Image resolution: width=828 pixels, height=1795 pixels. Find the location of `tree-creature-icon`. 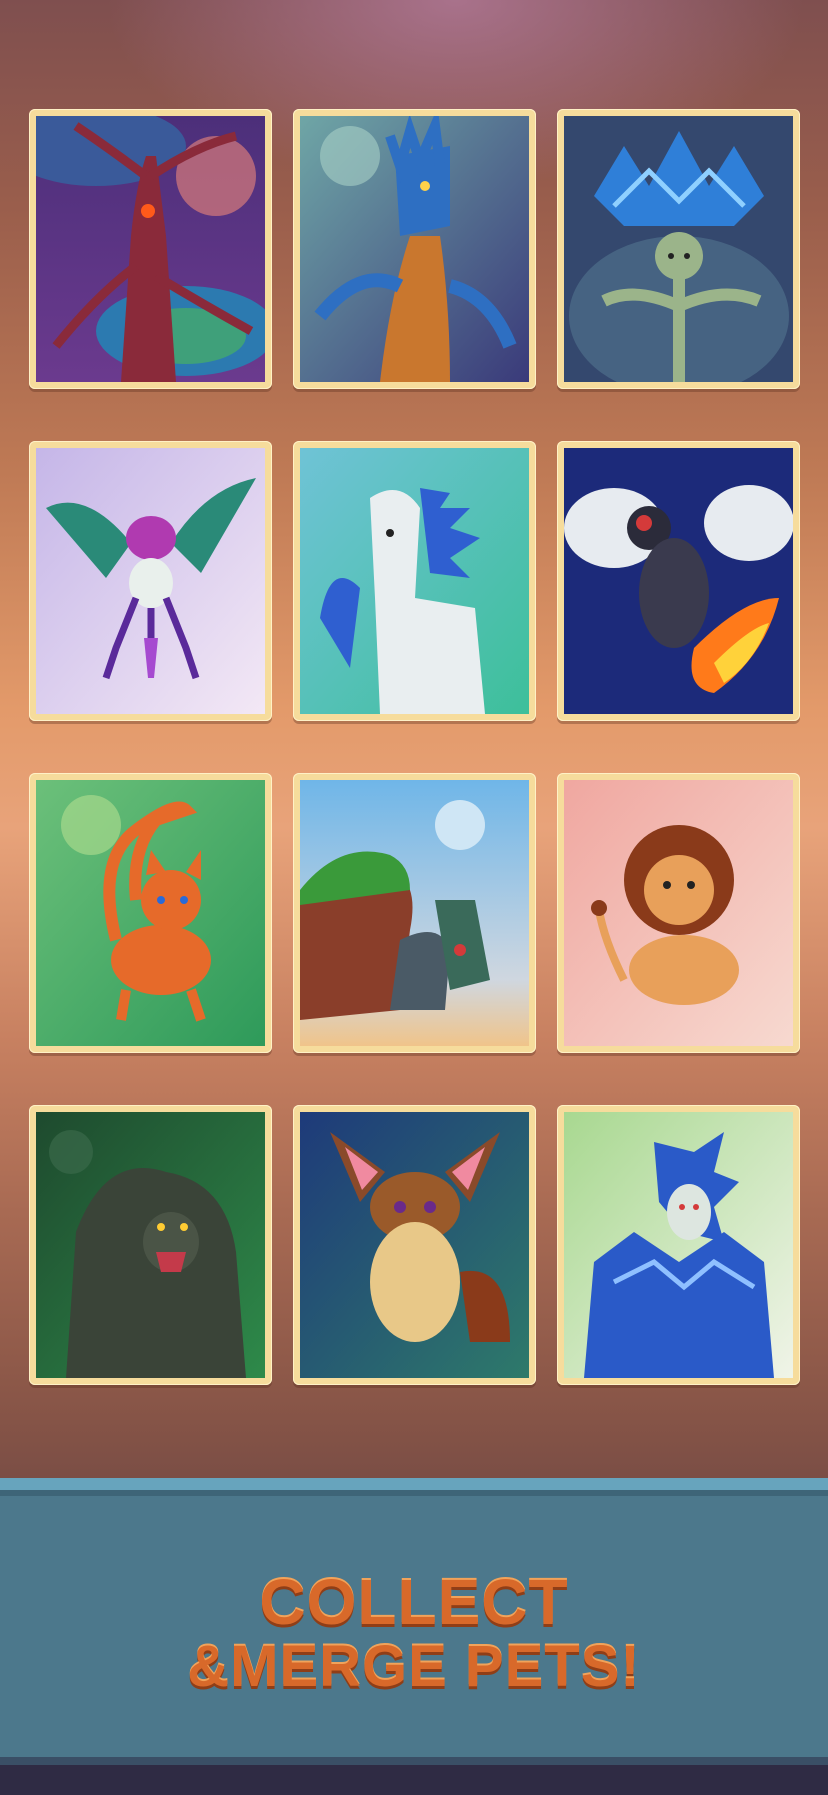

tree-creature-icon is located at coordinates (150, 249).